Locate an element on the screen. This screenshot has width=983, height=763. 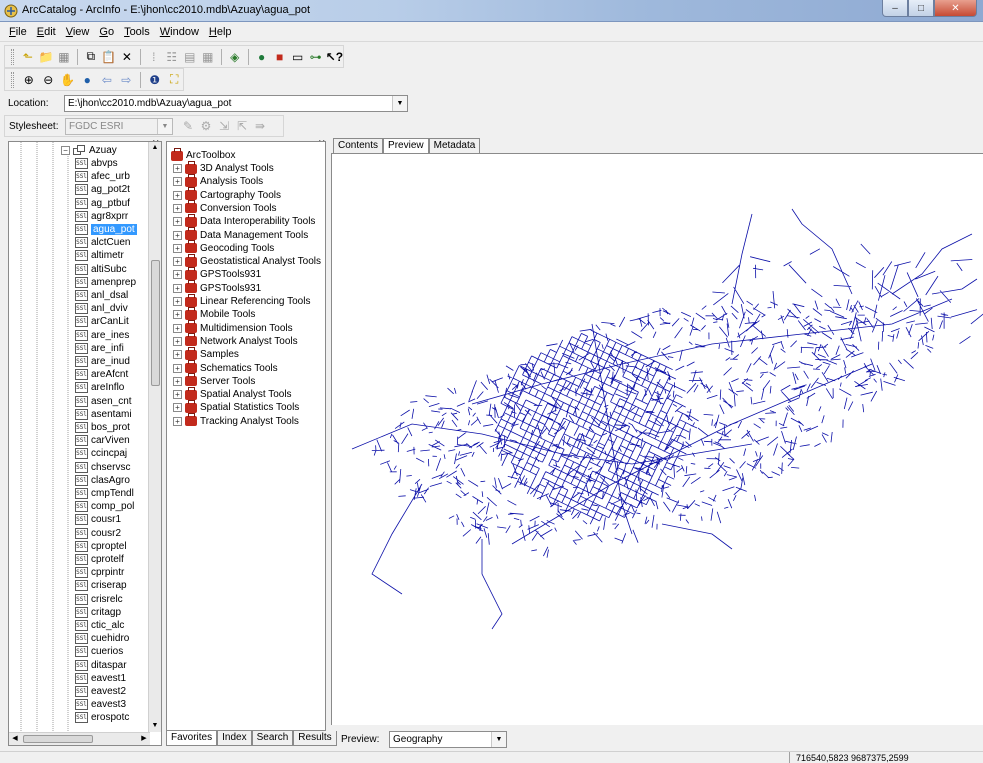
import-metadata-icon: ⇲ is located at coordinates (224, 126).